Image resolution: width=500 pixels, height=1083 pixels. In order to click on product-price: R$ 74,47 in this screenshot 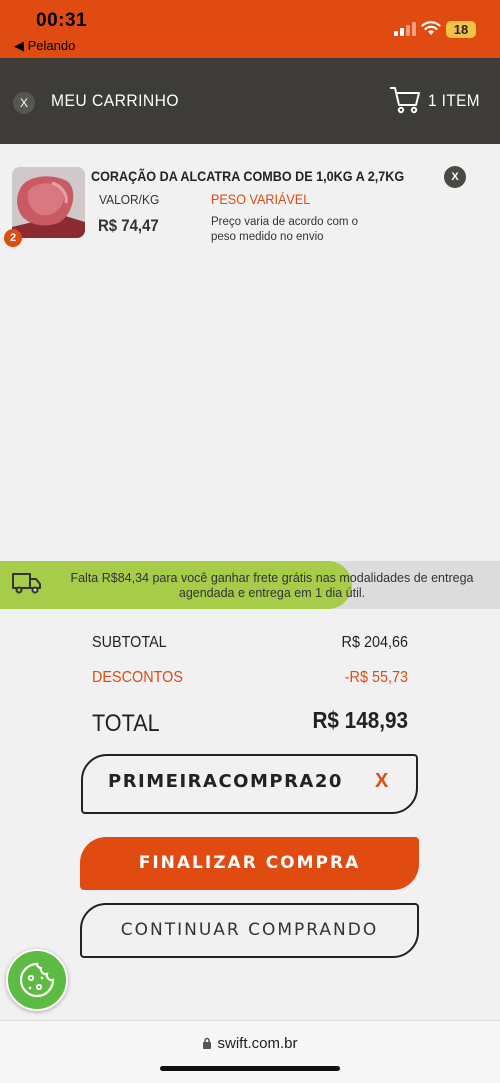, I will do `click(128, 225)`.